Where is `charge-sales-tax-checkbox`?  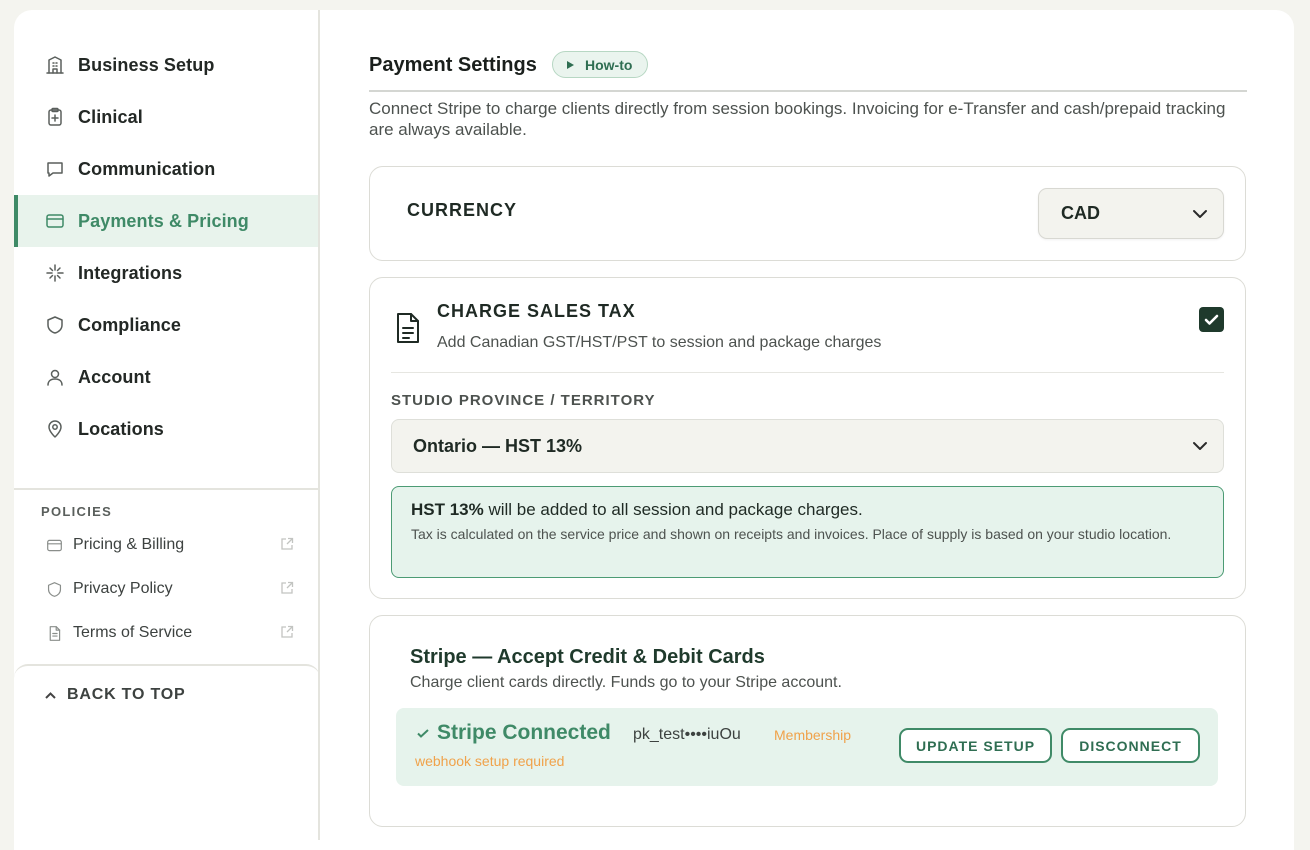
charge-sales-tax-checkbox is located at coordinates (1211, 319).